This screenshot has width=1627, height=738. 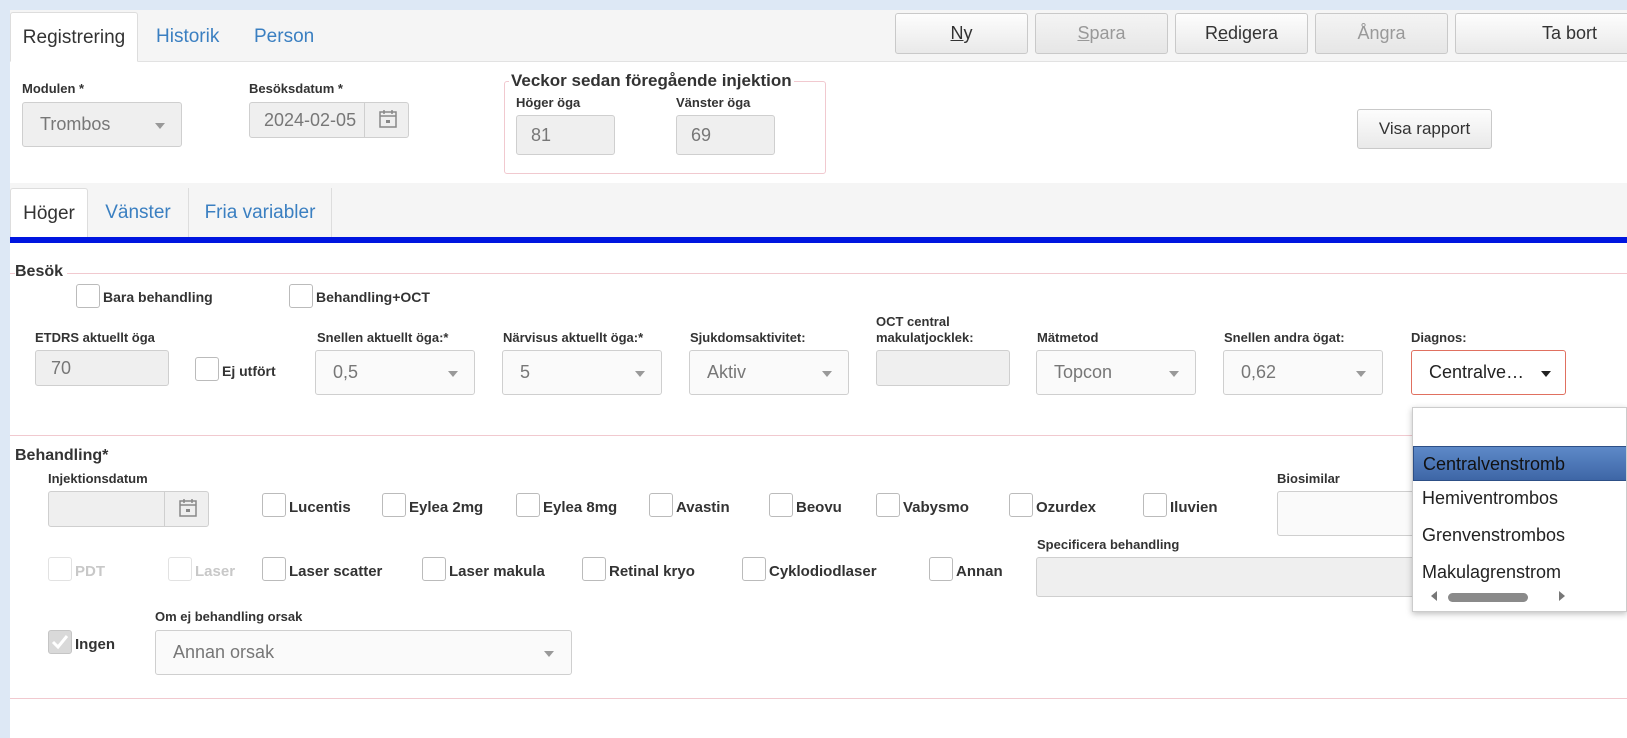 What do you see at coordinates (818, 698) in the screenshot?
I see `bottom-fieldset-border` at bounding box center [818, 698].